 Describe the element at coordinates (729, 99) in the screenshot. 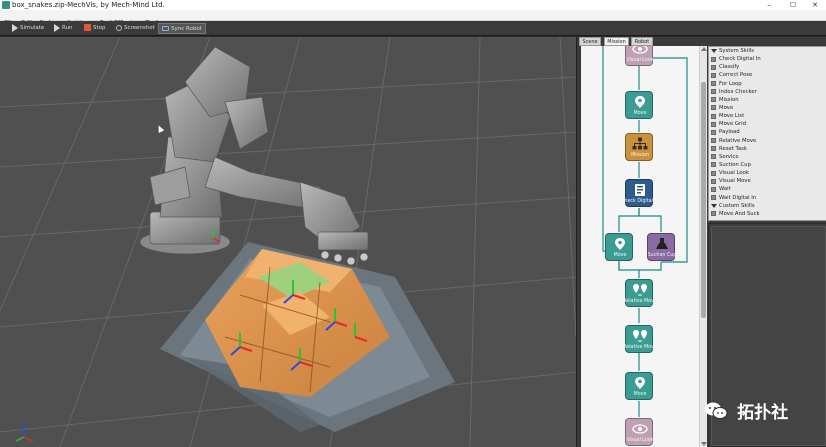

I see `skill-label: Mission` at that location.